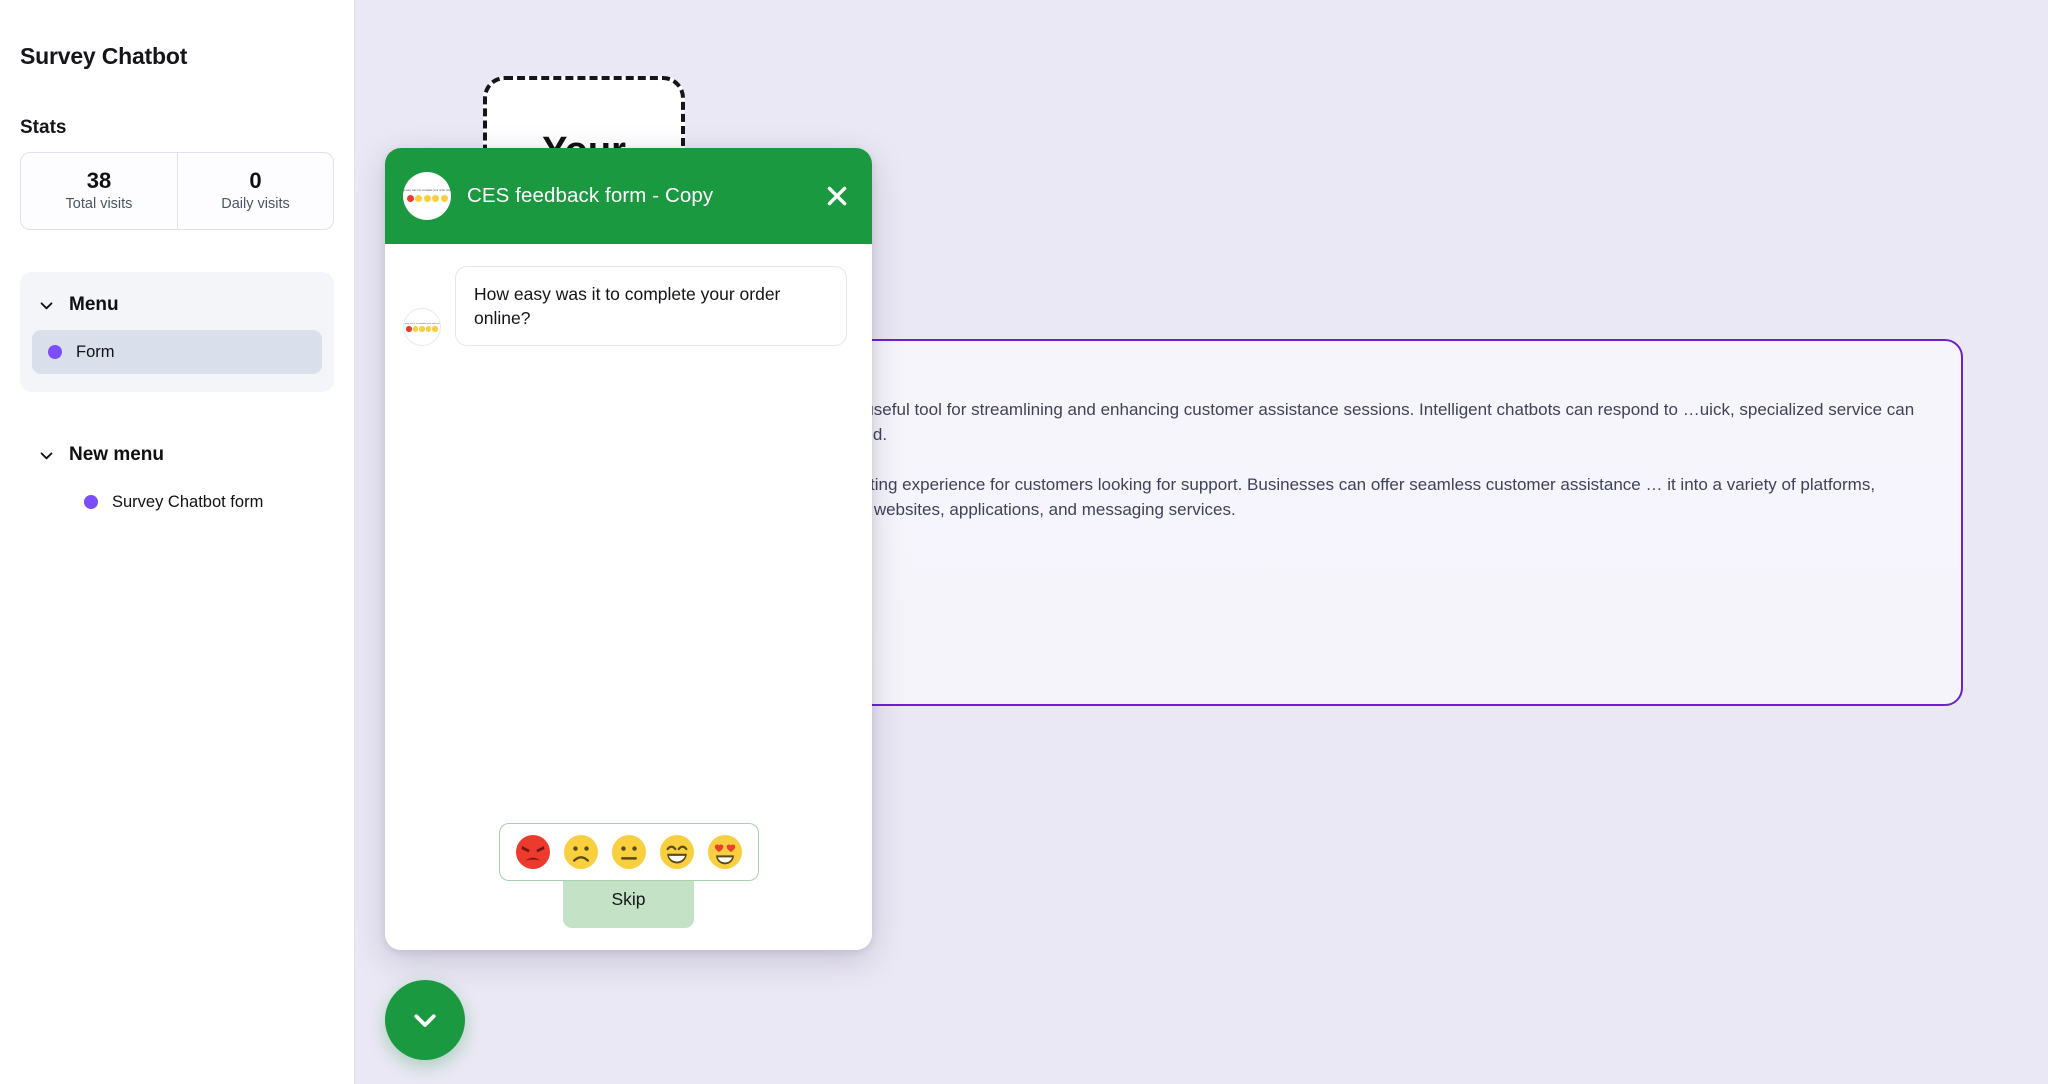 The width and height of the screenshot is (2048, 1084). What do you see at coordinates (104, 56) in the screenshot?
I see `page-title: Survey Chatbot` at bounding box center [104, 56].